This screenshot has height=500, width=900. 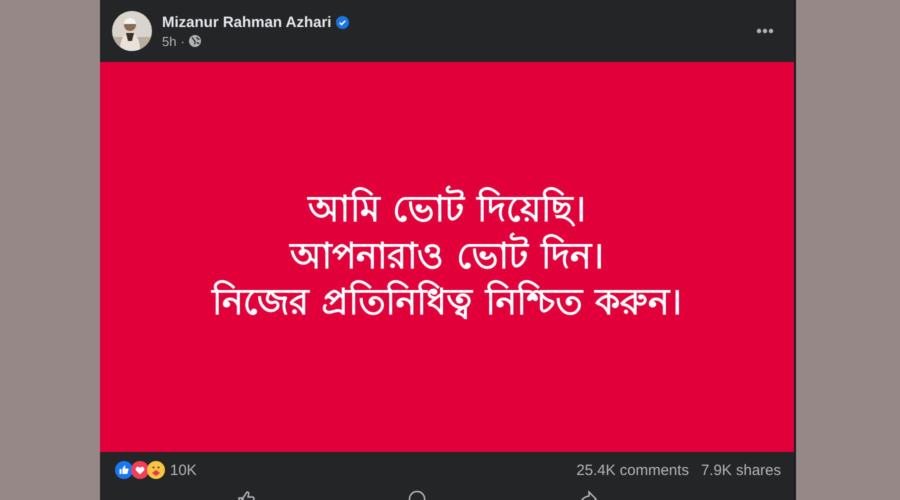 What do you see at coordinates (632, 470) in the screenshot?
I see `comments-count: 25.4K comments` at bounding box center [632, 470].